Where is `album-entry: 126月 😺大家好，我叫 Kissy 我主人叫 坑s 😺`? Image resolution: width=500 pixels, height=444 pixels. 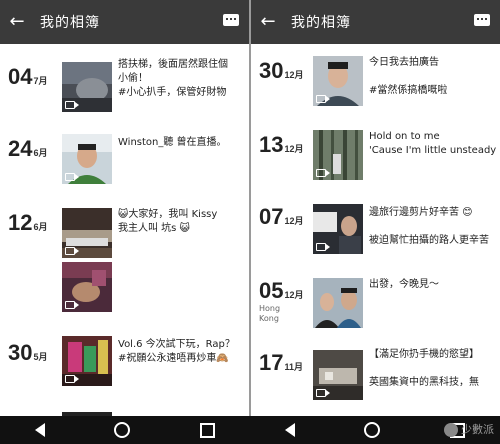 album-entry: 126月 😺大家好，我叫 Kissy 我主人叫 坑s 😺 is located at coordinates (124, 267).